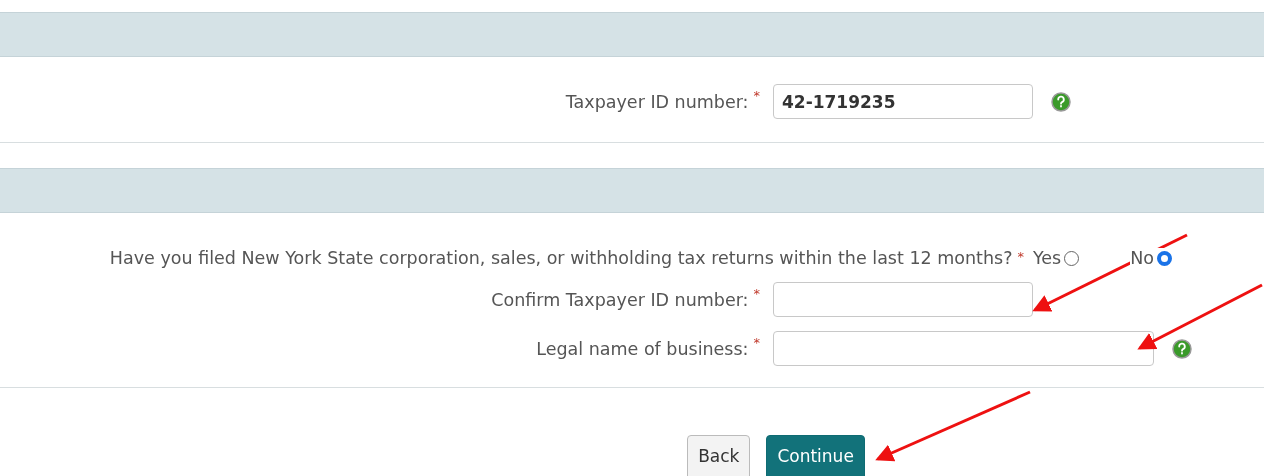 This screenshot has width=1264, height=476. Describe the element at coordinates (620, 299) in the screenshot. I see `field-label: Confirm Taxpayer ID number:` at that location.